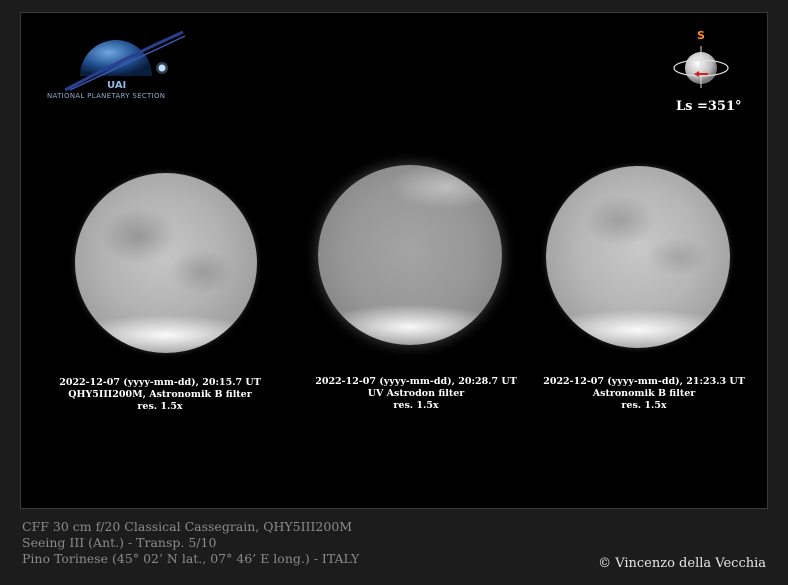 The width and height of the screenshot is (788, 585). I want to click on caption-3-datetime: 2022-12-07 (yyyy-mm-dd), 21:23.3 UT, so click(644, 381).